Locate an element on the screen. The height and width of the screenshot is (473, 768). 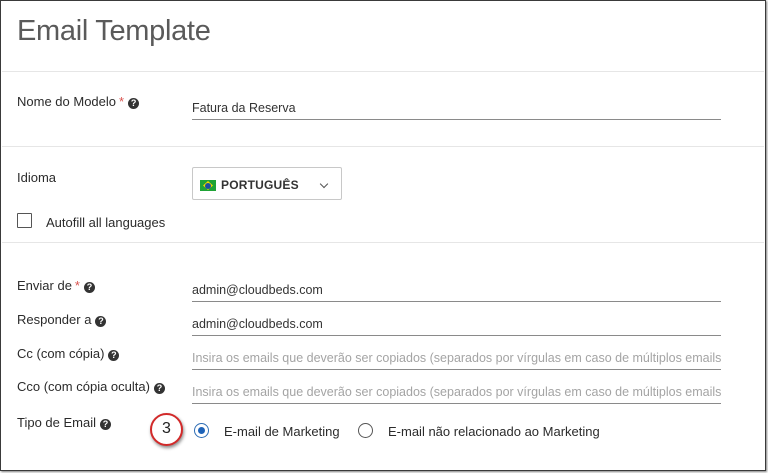
send-from-label-group: Enviar de *? is located at coordinates (56, 285).